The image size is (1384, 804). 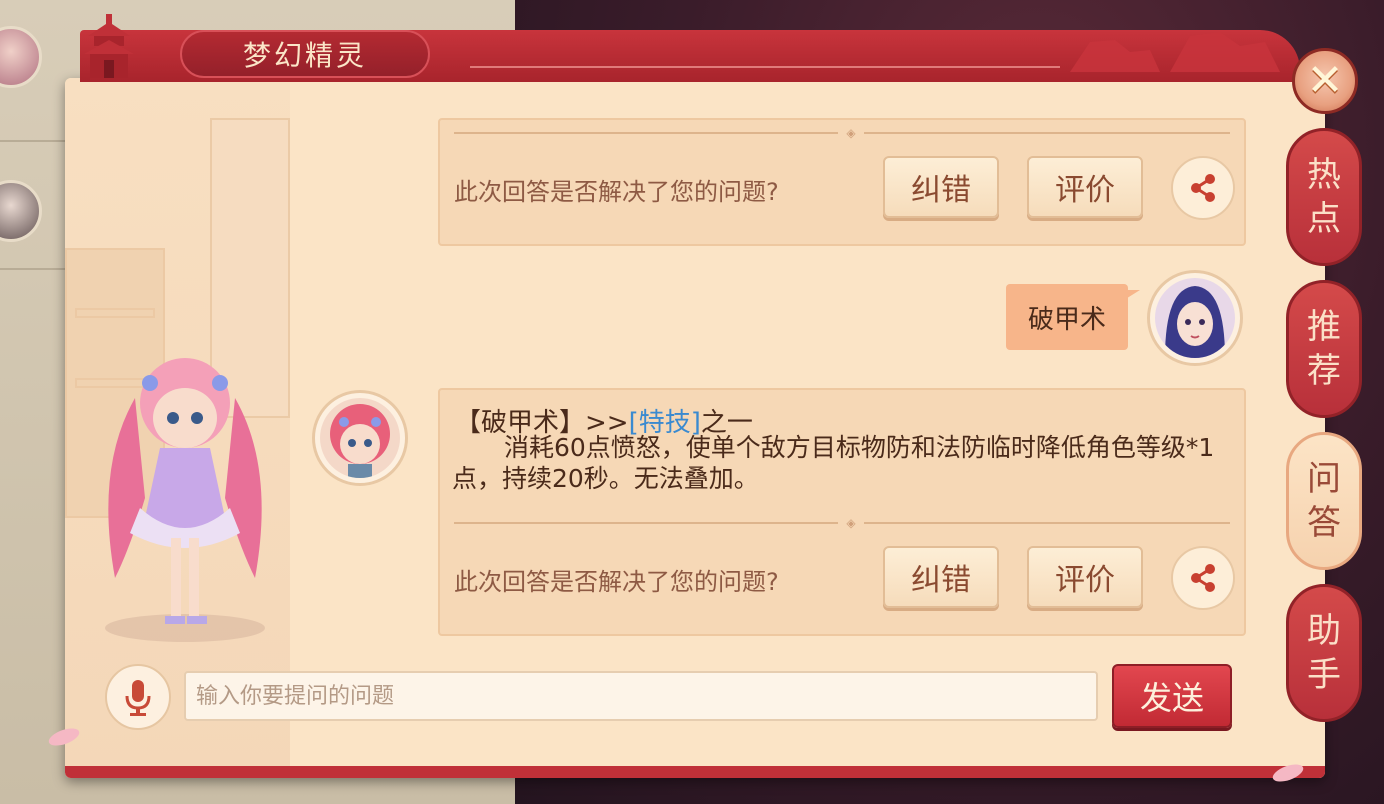 I want to click on microphone-button, so click(x=138, y=697).